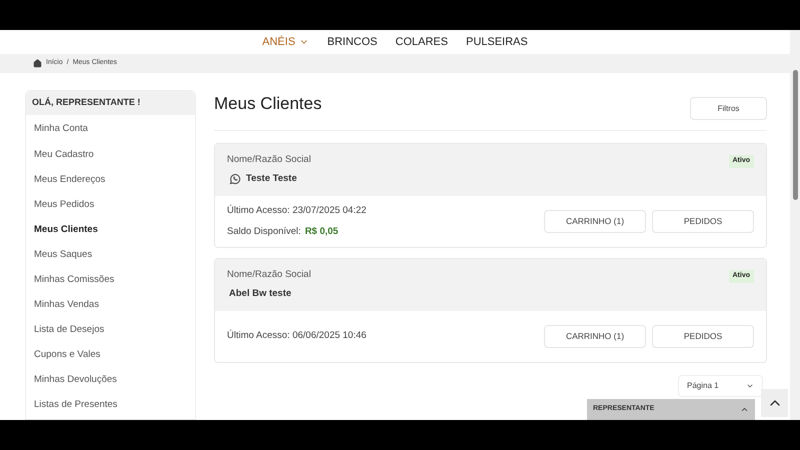 This screenshot has height=450, width=800. What do you see at coordinates (352, 42) in the screenshot?
I see `nav-link: BRINCOS` at bounding box center [352, 42].